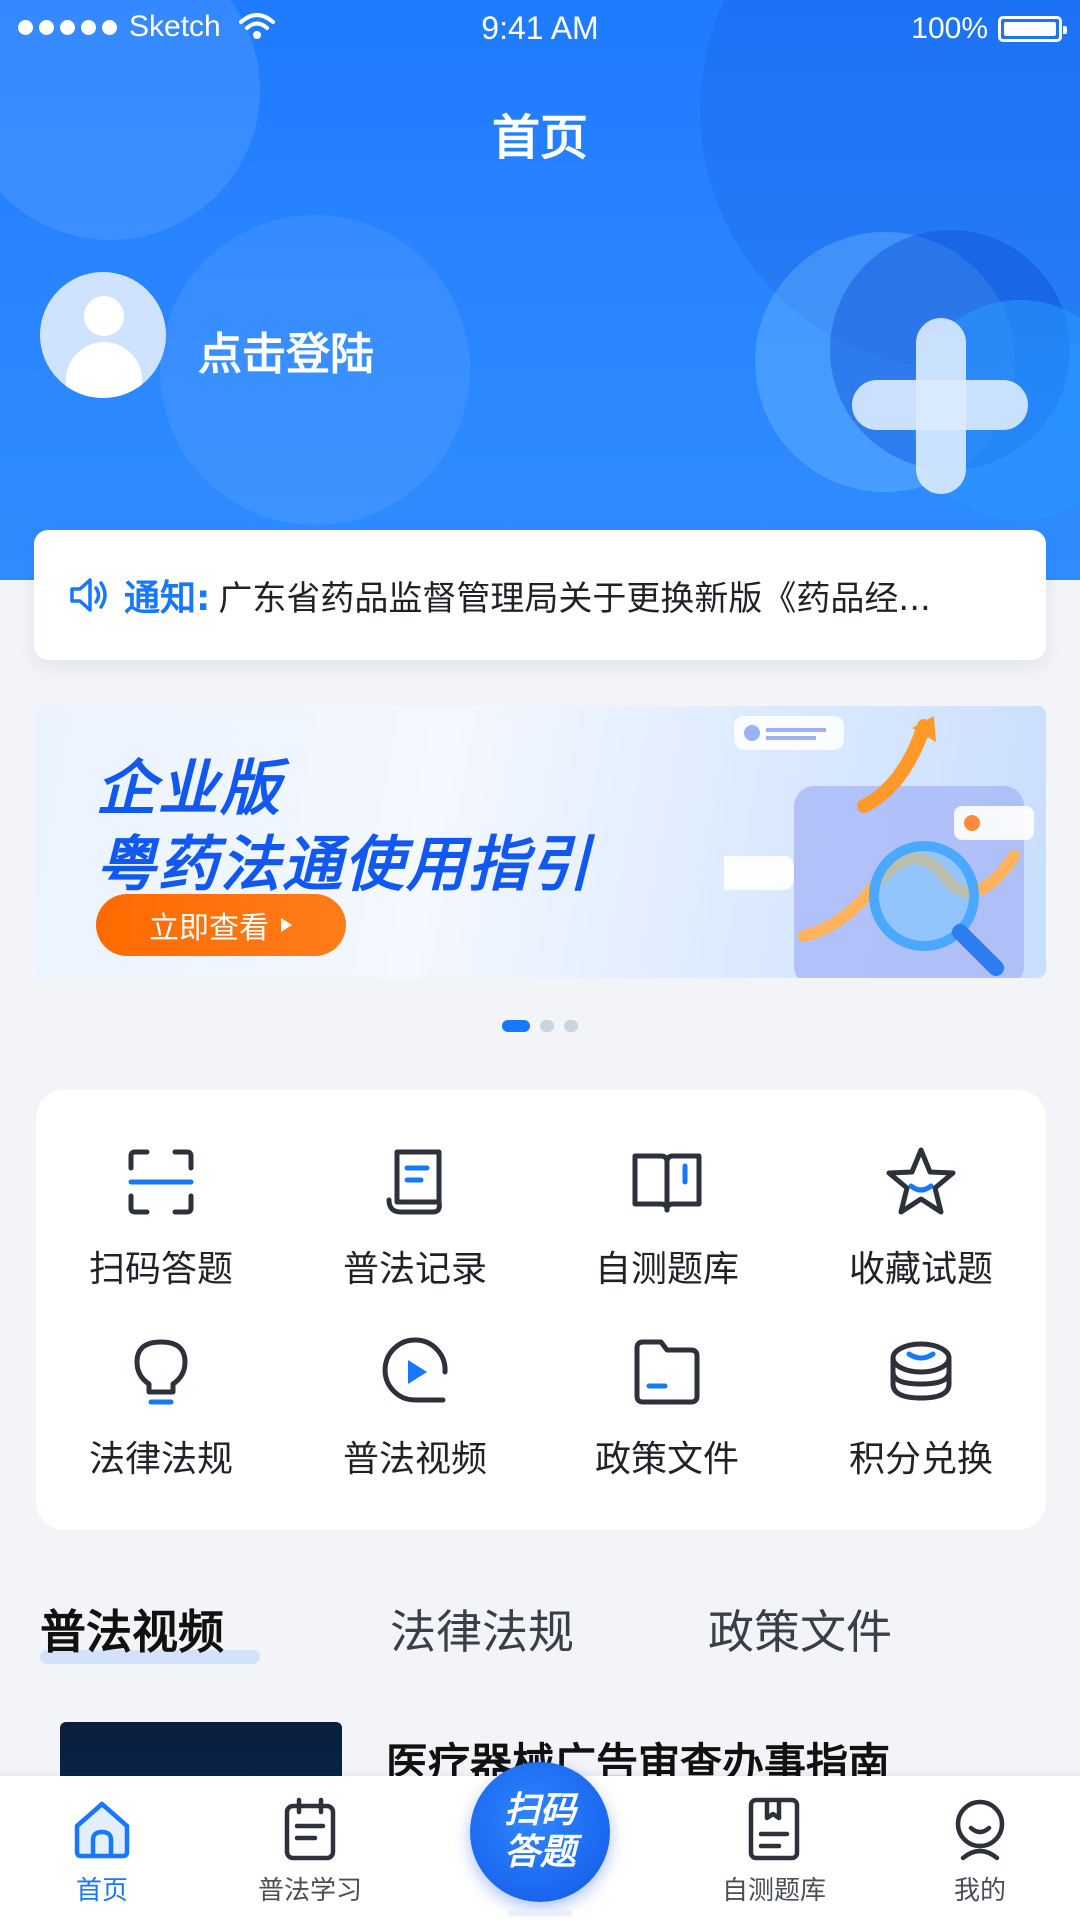 The height and width of the screenshot is (1920, 1080). What do you see at coordinates (104, 316) in the screenshot?
I see `user-head-icon` at bounding box center [104, 316].